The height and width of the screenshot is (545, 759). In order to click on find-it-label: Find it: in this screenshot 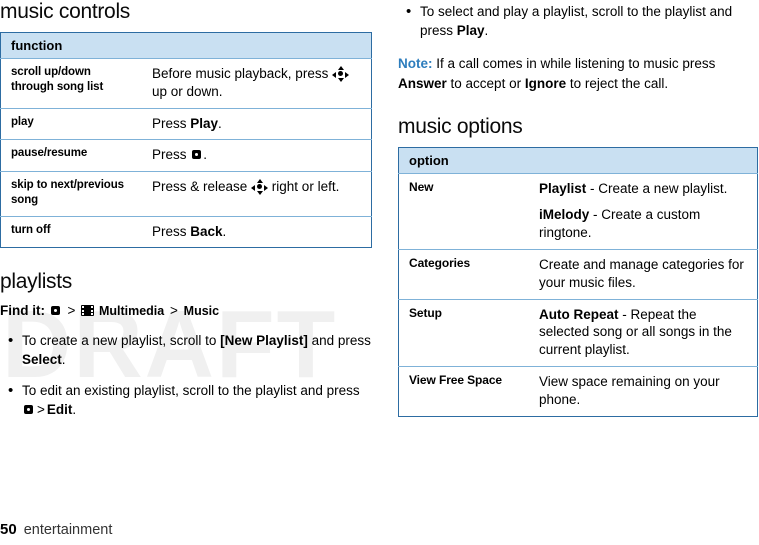, I will do `click(22, 311)`.